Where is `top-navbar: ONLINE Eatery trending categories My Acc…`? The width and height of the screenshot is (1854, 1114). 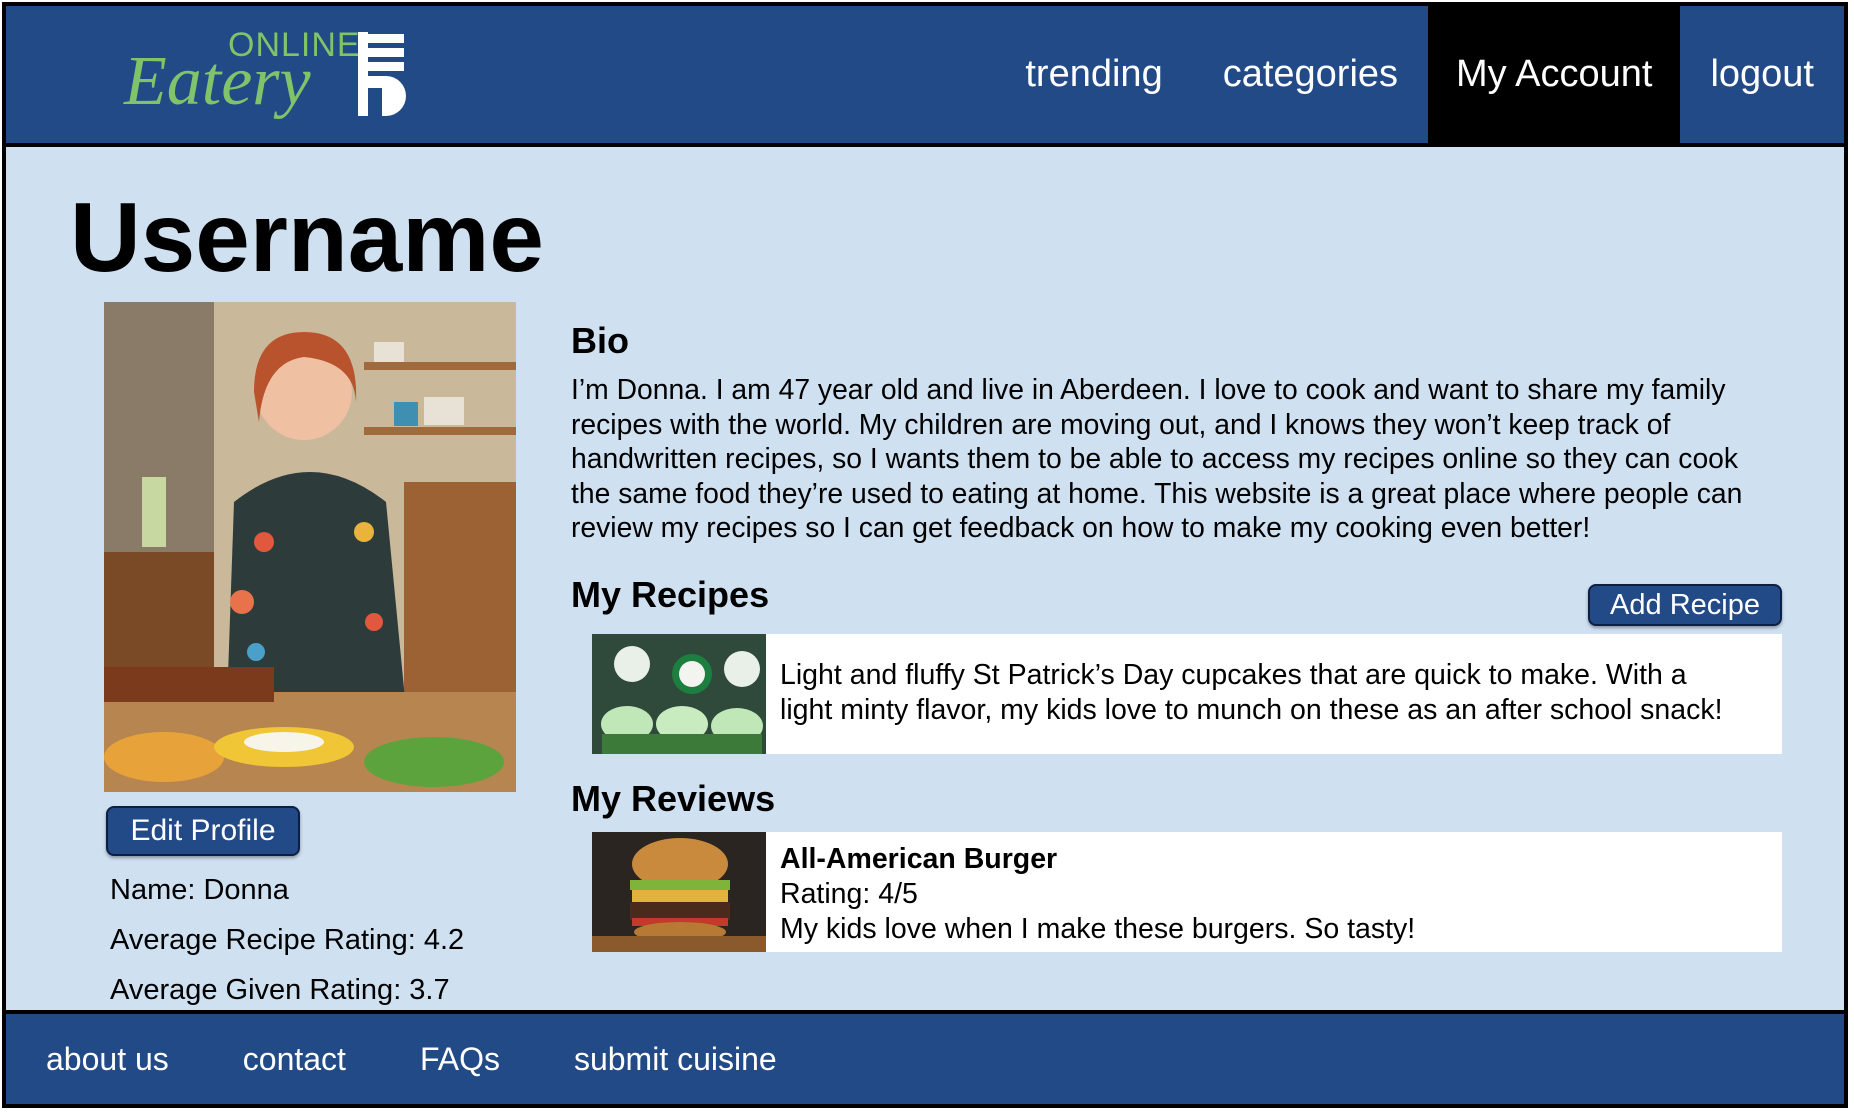 top-navbar: ONLINE Eatery trending categories My Acc… is located at coordinates (925, 76).